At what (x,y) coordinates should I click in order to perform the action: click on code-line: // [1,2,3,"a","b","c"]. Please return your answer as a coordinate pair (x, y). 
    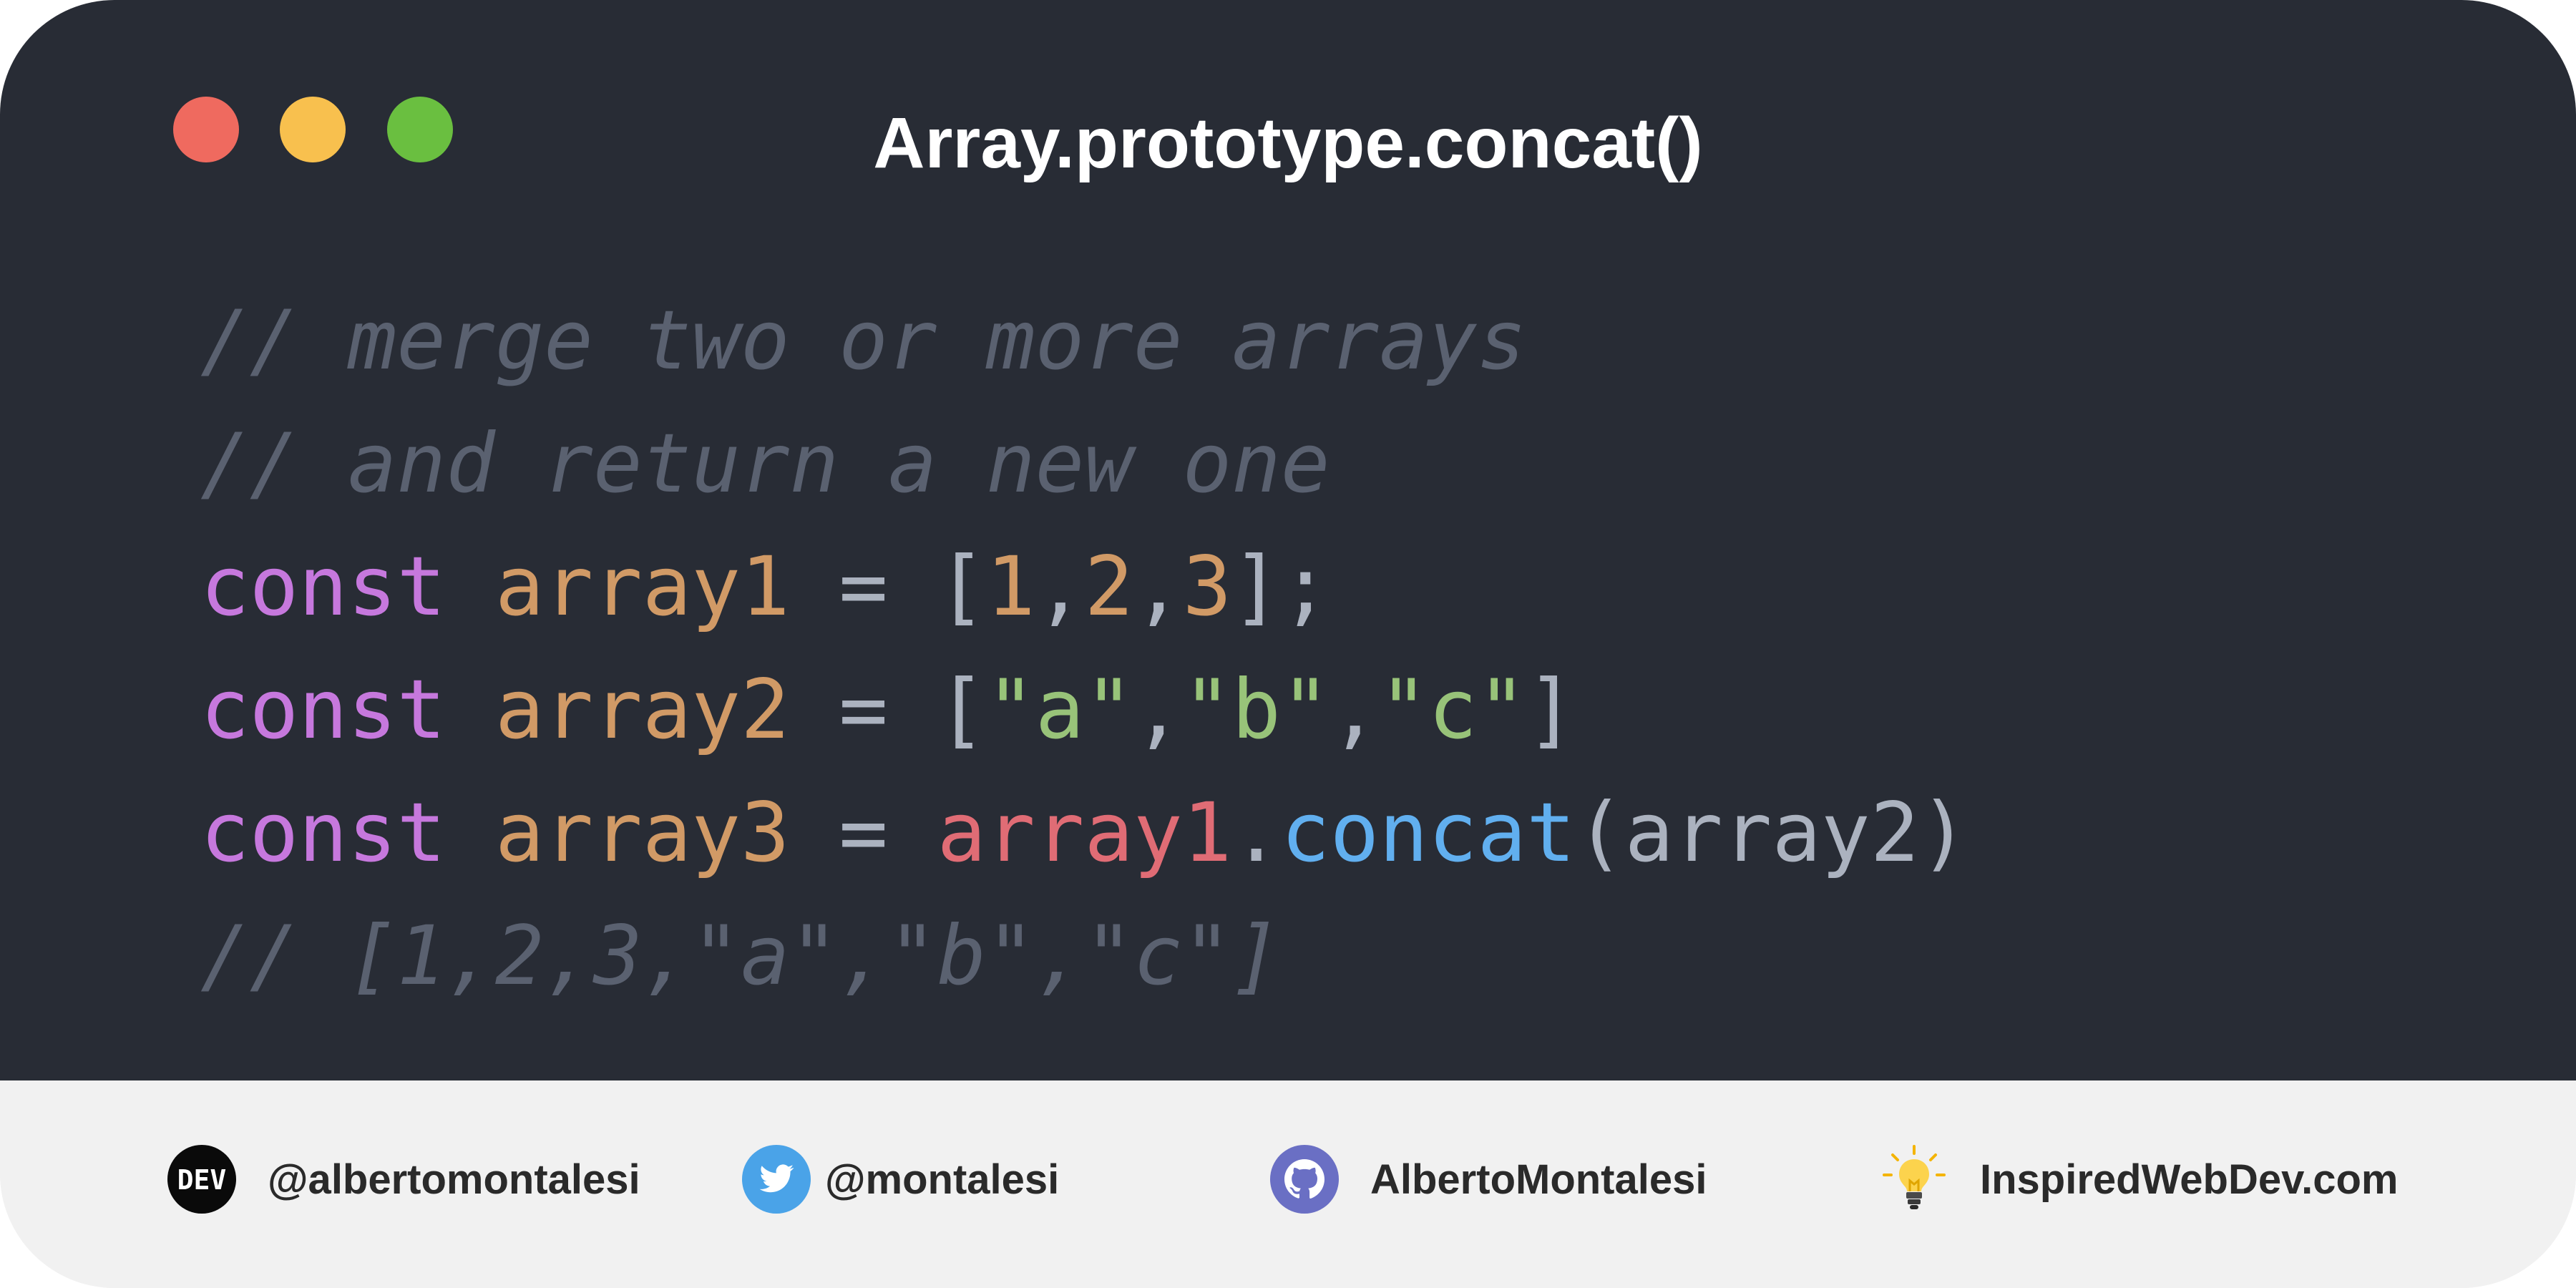
    Looking at the image, I should click on (1084, 956).